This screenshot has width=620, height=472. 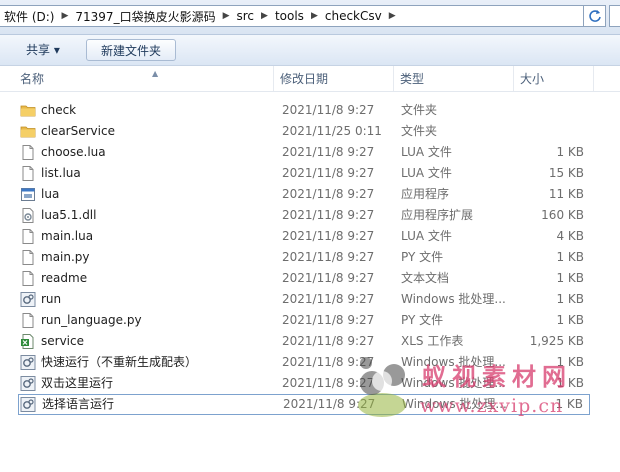 I want to click on application-icon, so click(x=28, y=194).